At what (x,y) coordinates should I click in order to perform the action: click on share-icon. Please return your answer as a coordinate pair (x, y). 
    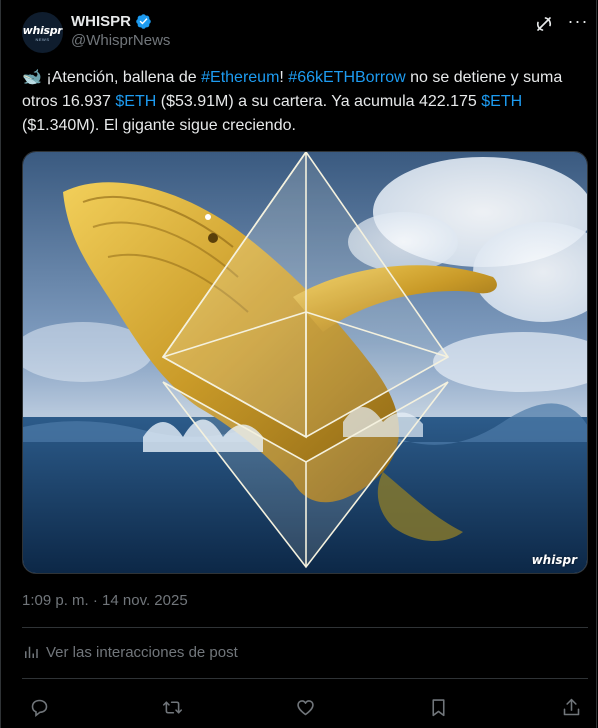
    Looking at the image, I should click on (571, 706).